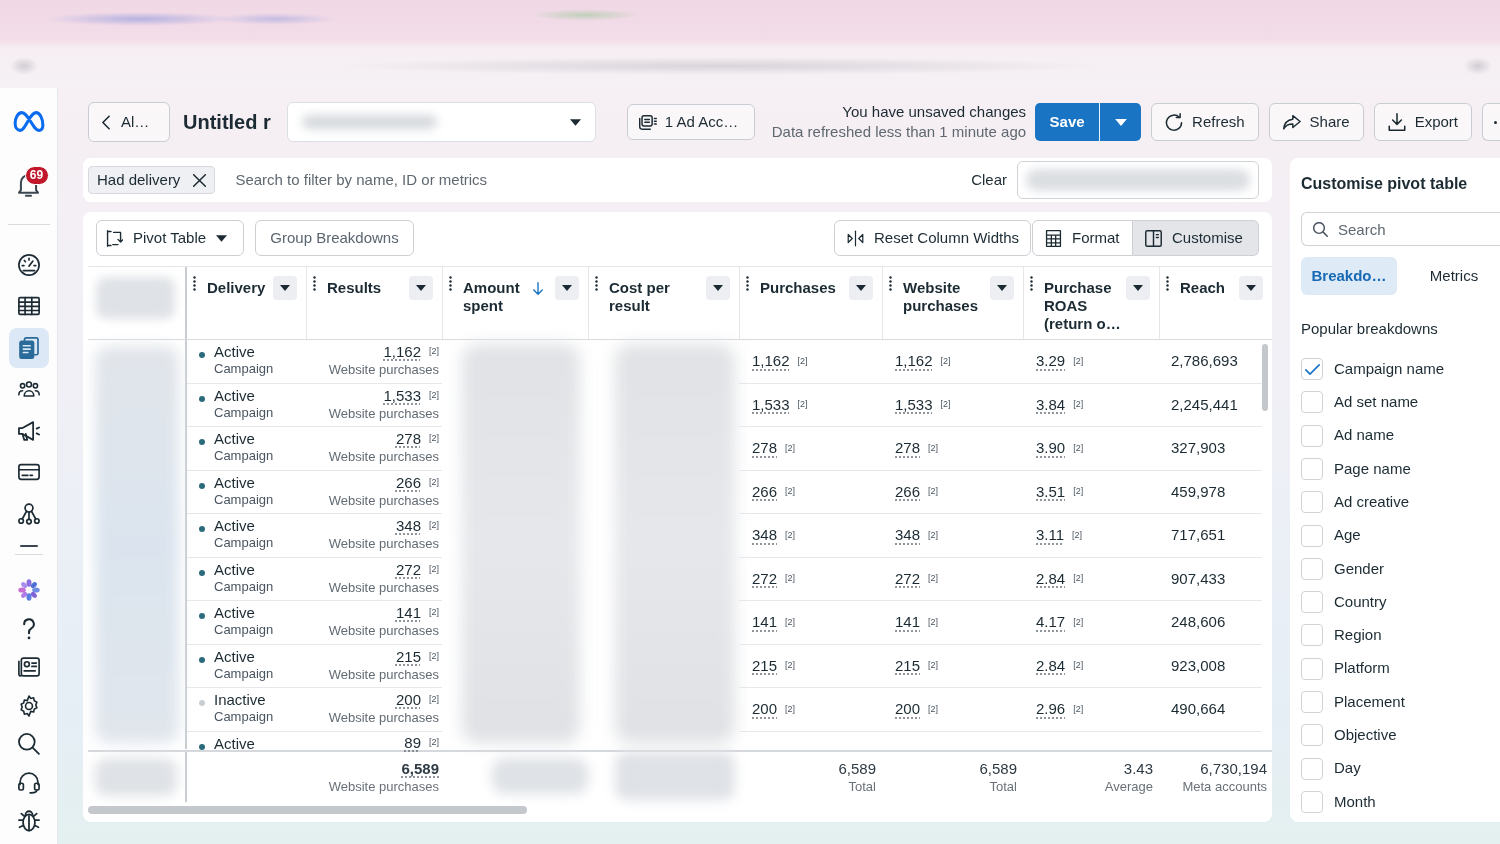 The height and width of the screenshot is (844, 1500). I want to click on roas-value: 3.90, so click(1051, 448).